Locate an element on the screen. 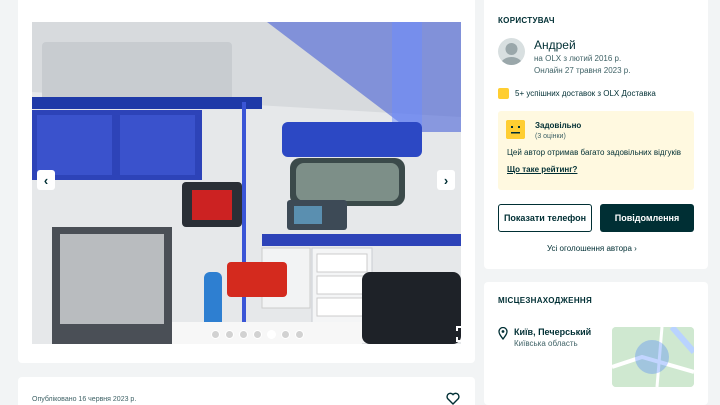  show-phone-button: Показати телефон is located at coordinates (545, 218).